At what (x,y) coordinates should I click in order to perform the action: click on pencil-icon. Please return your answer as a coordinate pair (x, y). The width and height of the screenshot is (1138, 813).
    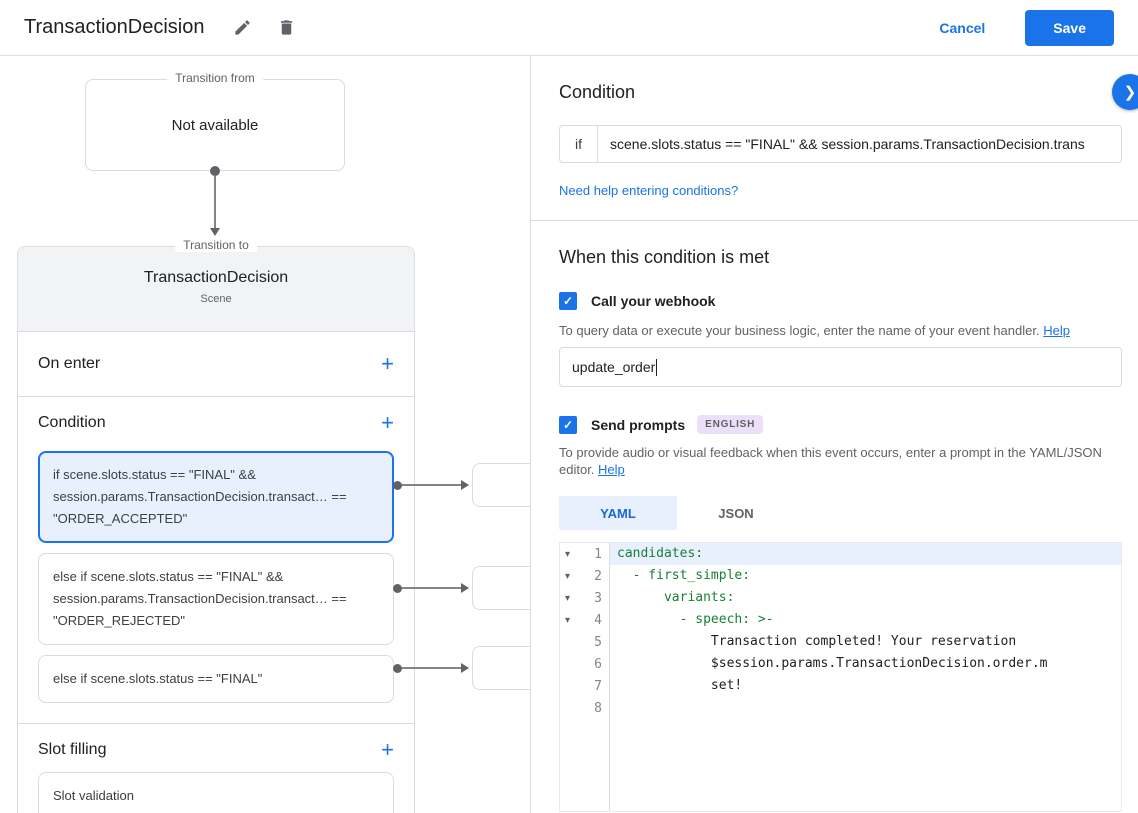
    Looking at the image, I should click on (242, 27).